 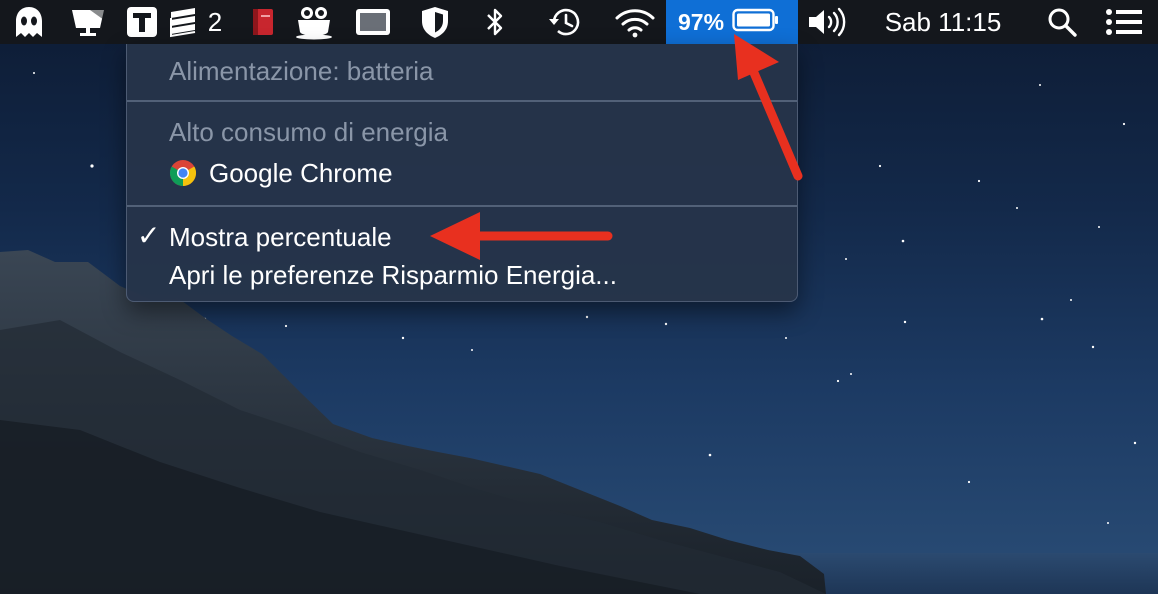 What do you see at coordinates (701, 21) in the screenshot?
I see `battery-percentage: 97%` at bounding box center [701, 21].